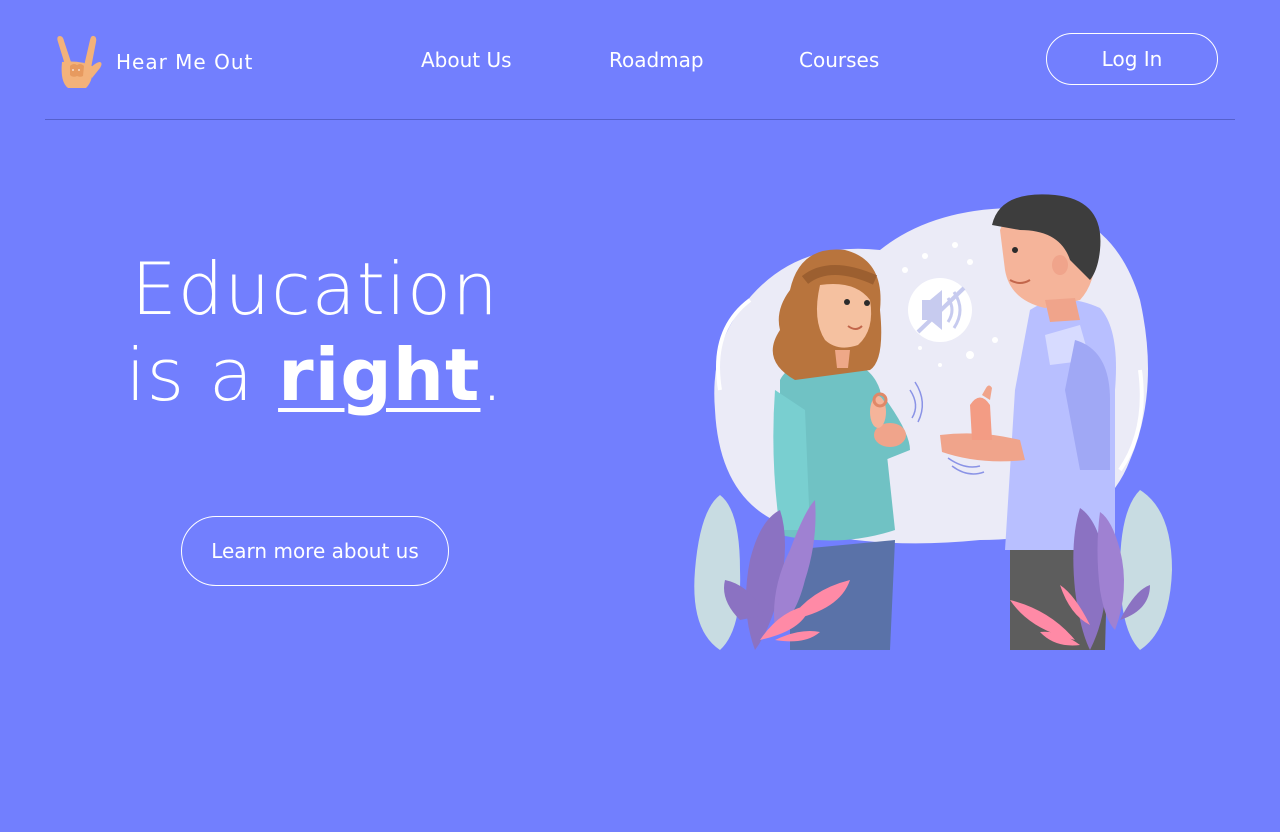  Describe the element at coordinates (76, 61) in the screenshot. I see `sign-language-hand-icon` at that location.